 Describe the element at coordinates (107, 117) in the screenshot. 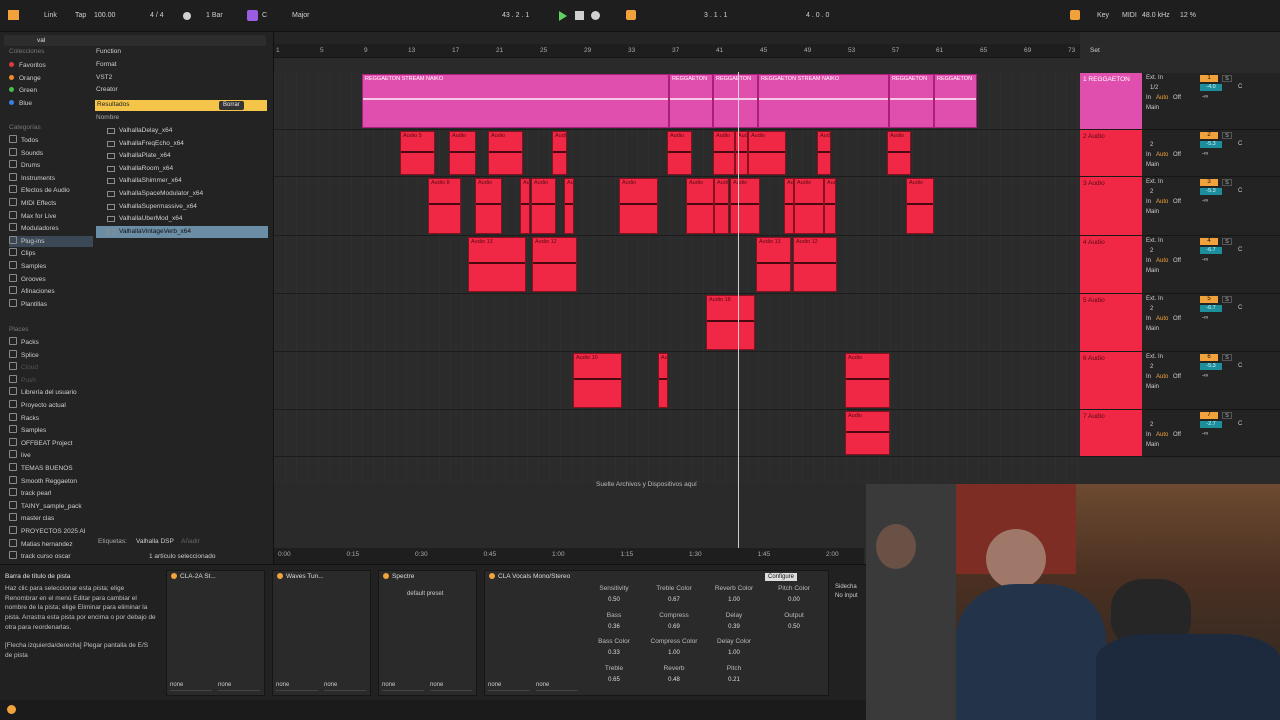

I see `name-column-header: Nombre` at that location.